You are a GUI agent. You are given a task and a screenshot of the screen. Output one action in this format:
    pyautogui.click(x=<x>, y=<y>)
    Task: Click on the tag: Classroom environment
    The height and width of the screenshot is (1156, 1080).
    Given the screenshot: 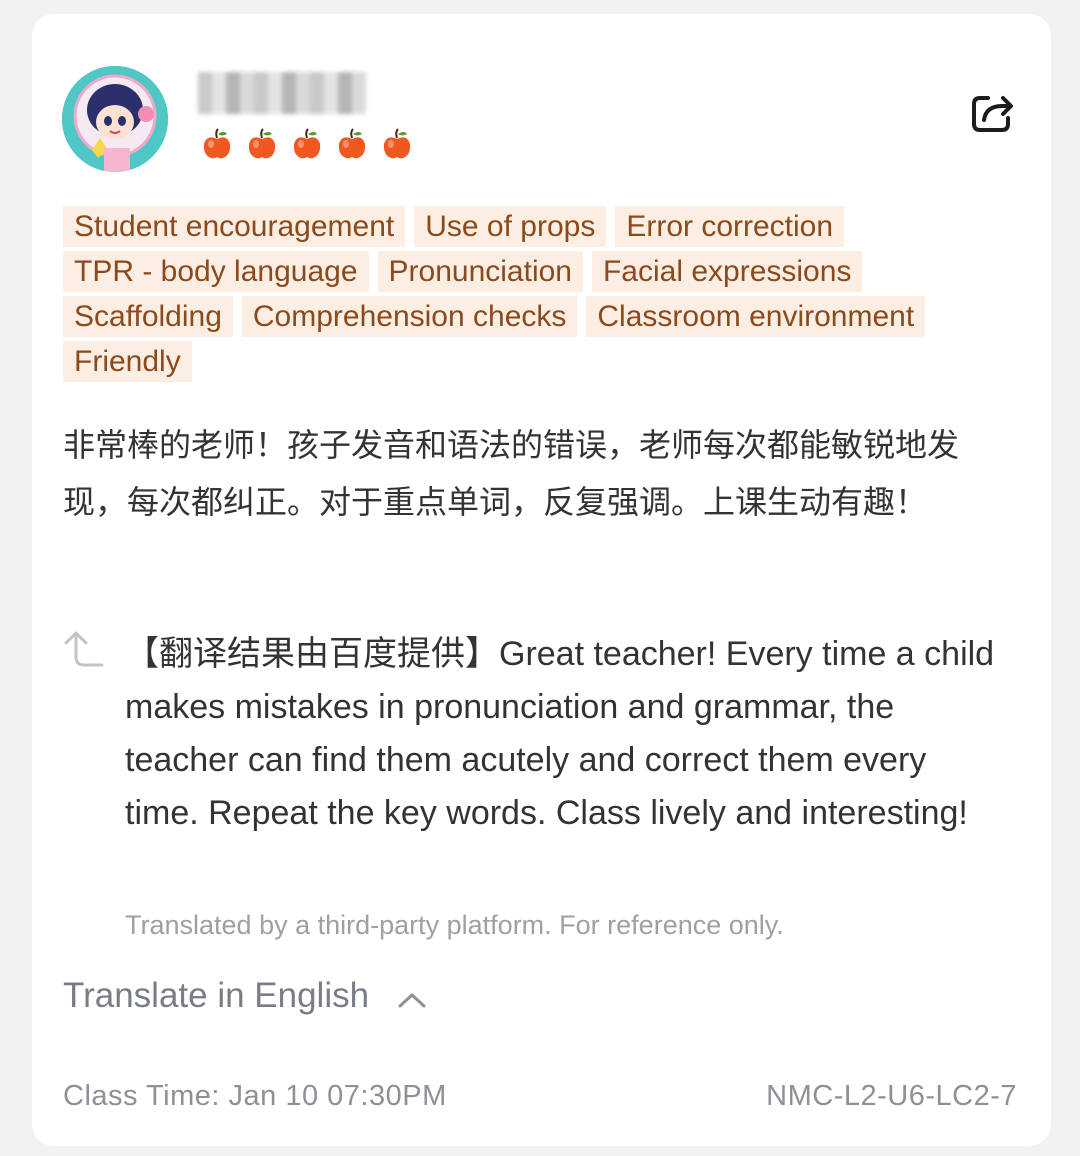 What is the action you would take?
    pyautogui.click(x=756, y=316)
    